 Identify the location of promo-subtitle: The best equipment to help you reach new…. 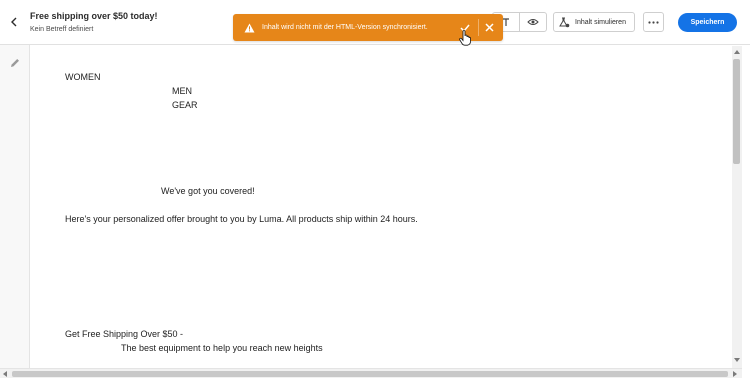
(222, 348).